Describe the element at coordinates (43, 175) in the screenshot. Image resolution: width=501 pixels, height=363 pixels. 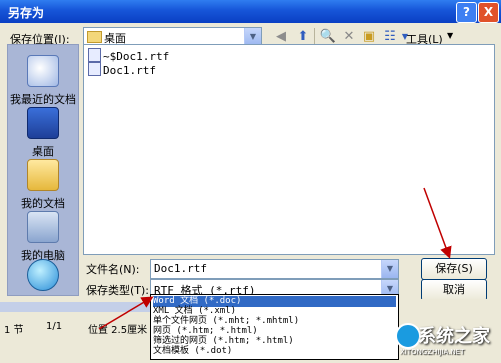
I see `my-documents-icon` at that location.